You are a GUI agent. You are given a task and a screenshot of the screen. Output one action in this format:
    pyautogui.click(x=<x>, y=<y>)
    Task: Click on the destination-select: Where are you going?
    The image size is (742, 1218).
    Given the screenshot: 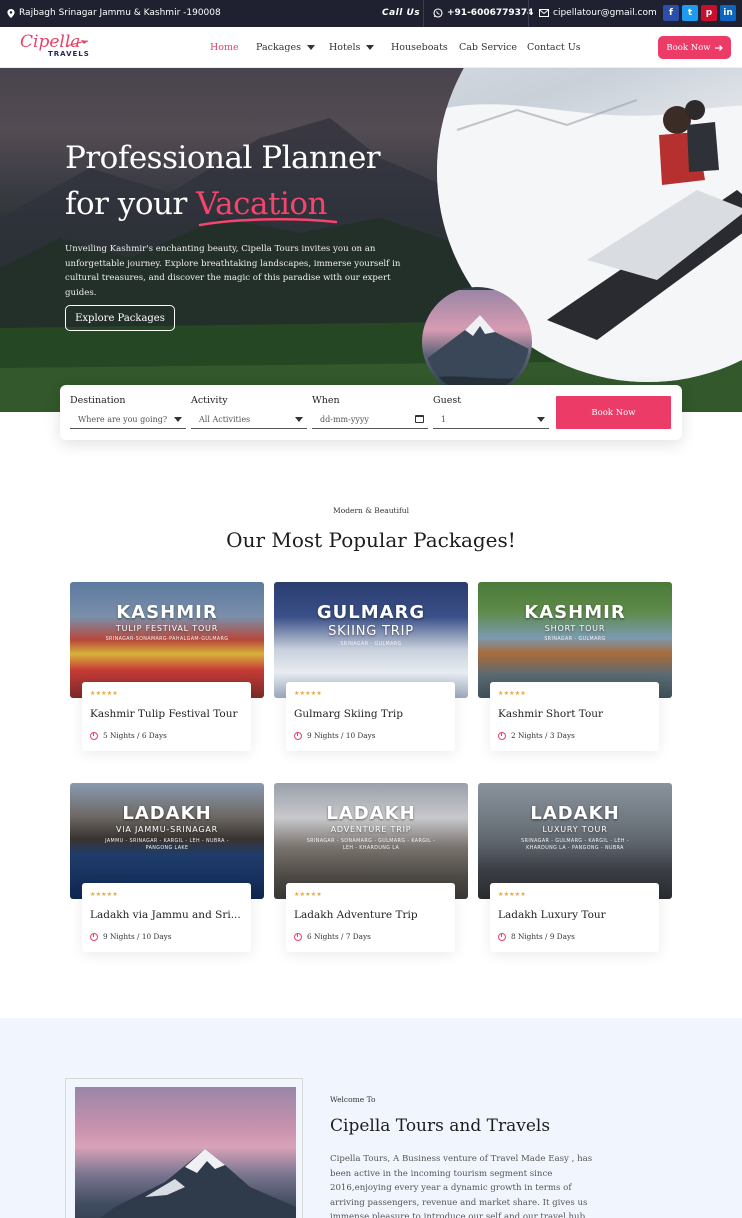 What is the action you would take?
    pyautogui.click(x=128, y=419)
    